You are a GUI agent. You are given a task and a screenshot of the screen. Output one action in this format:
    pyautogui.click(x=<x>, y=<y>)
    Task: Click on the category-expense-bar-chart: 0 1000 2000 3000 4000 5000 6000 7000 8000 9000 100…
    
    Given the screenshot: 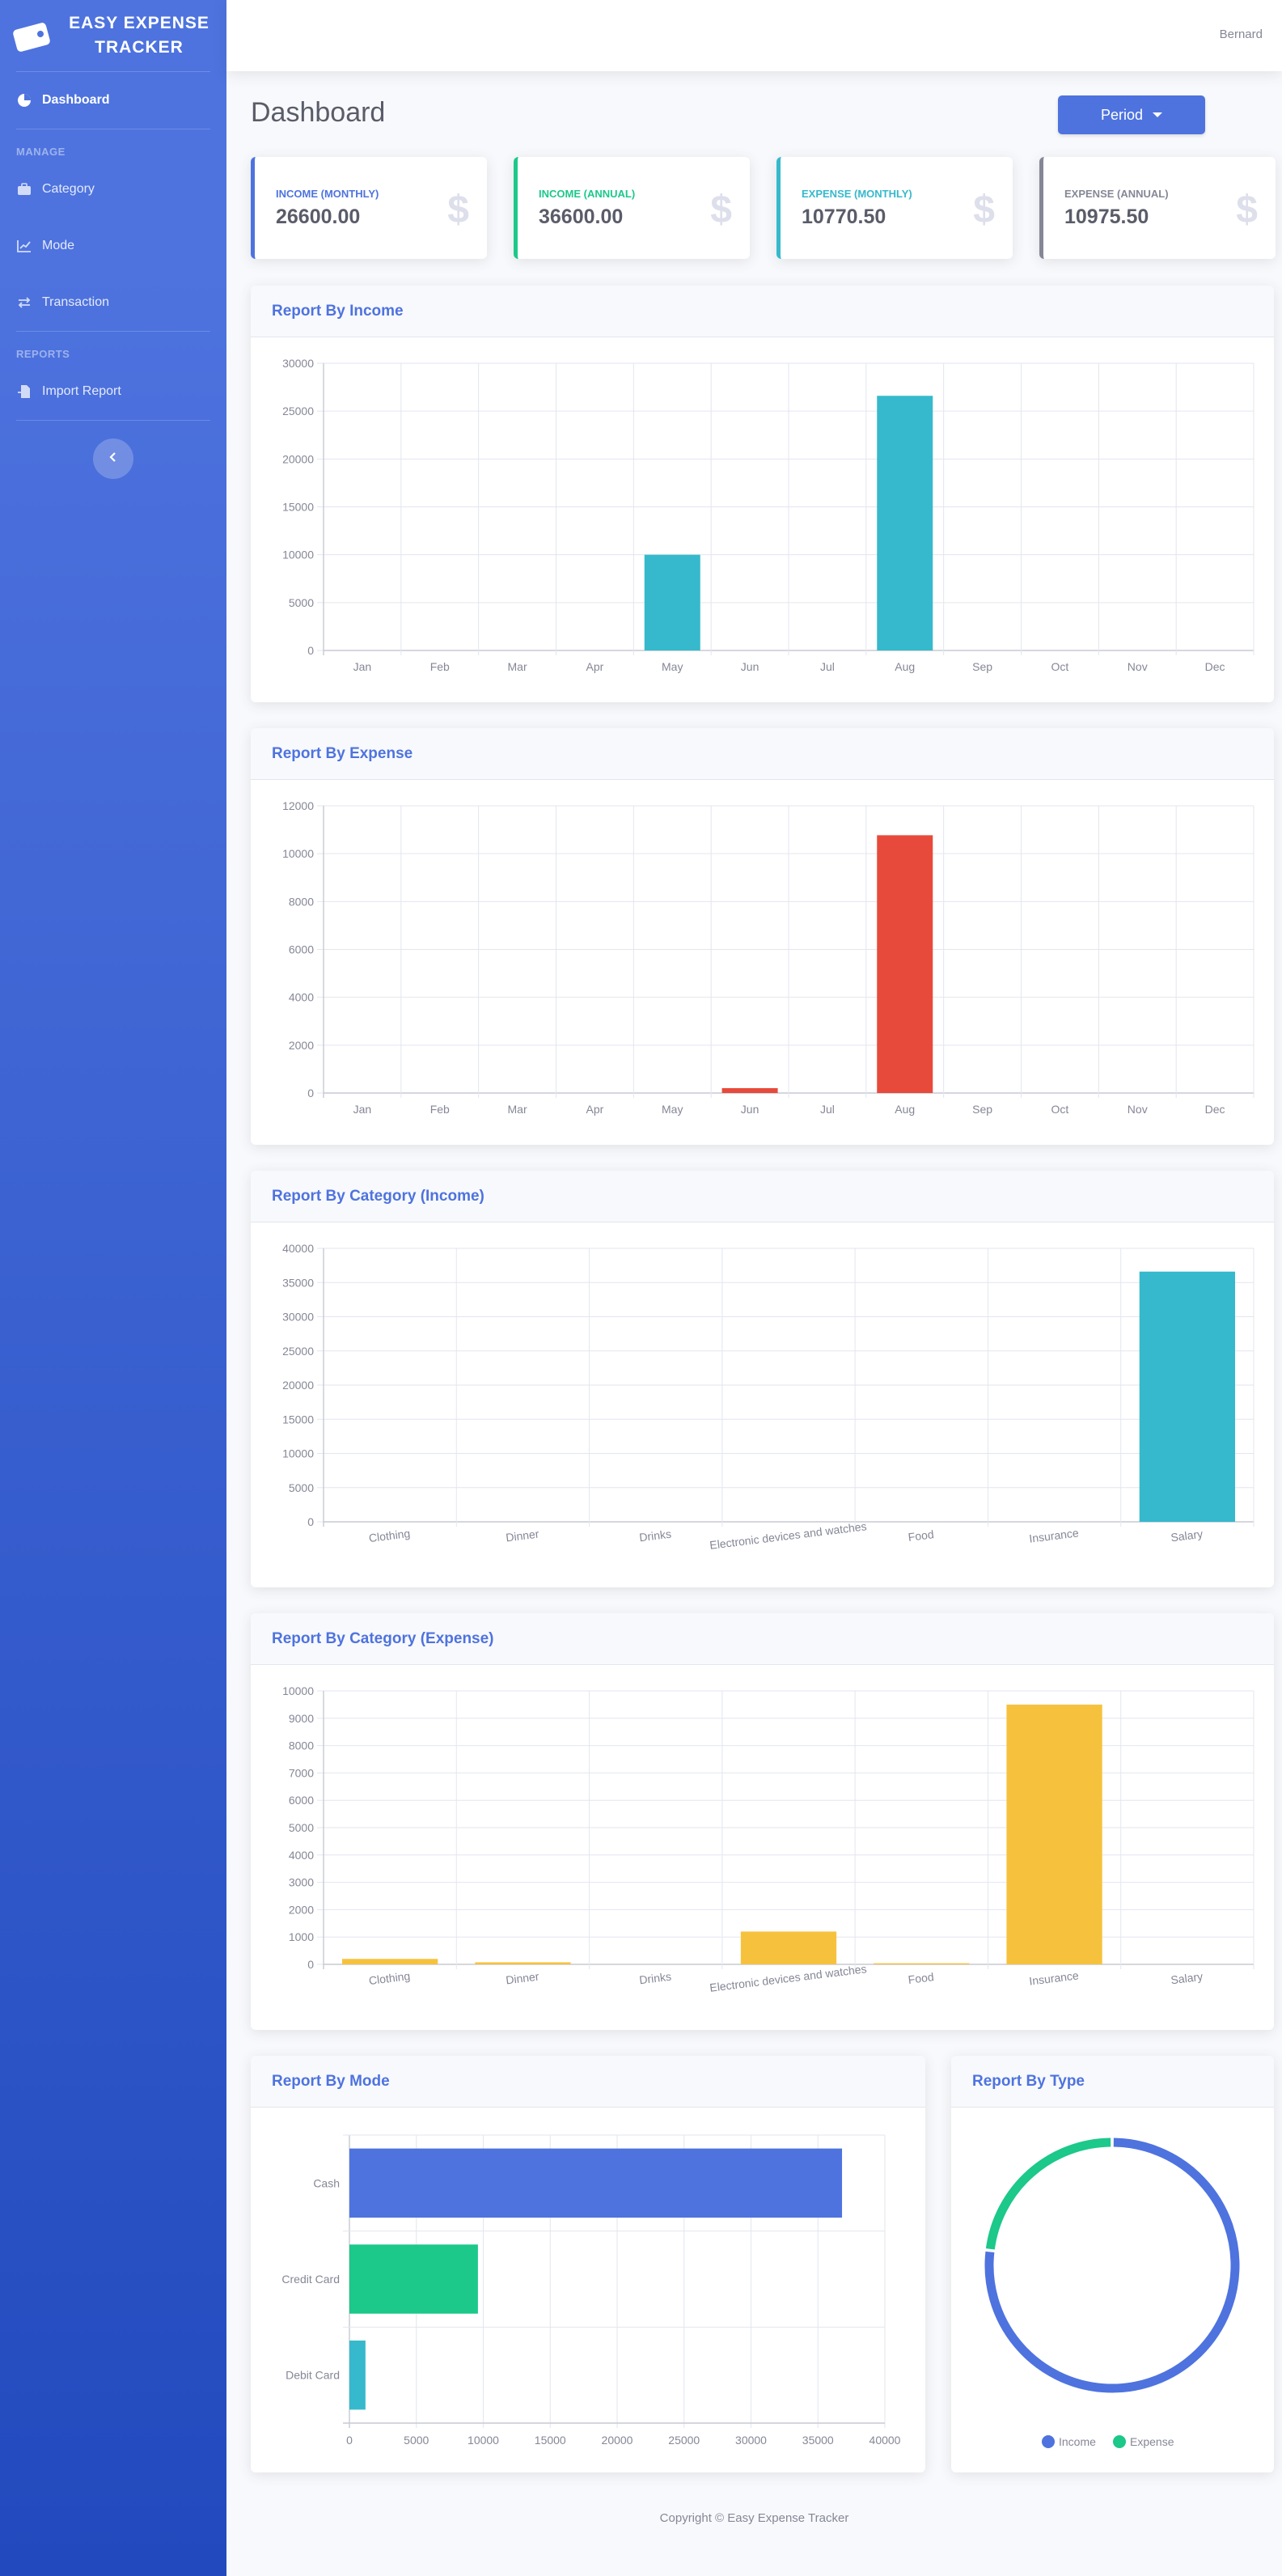 What is the action you would take?
    pyautogui.click(x=768, y=1839)
    